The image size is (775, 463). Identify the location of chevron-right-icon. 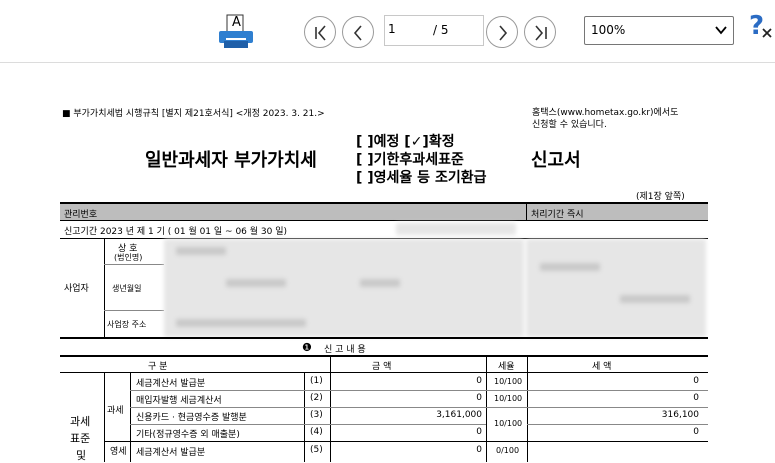
(503, 33).